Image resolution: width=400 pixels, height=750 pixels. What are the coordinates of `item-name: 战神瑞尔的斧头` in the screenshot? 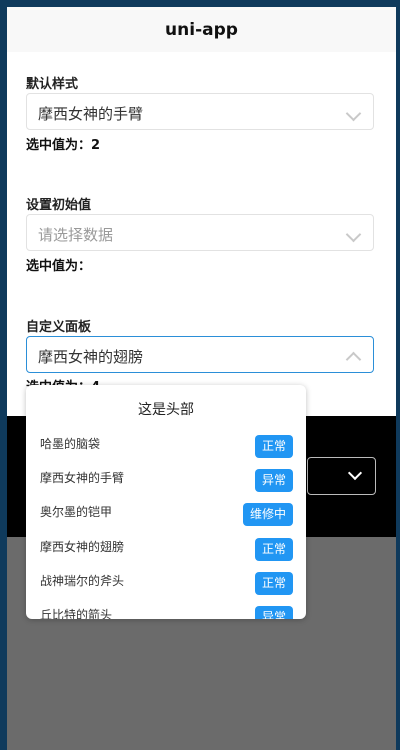 It's located at (82, 581).